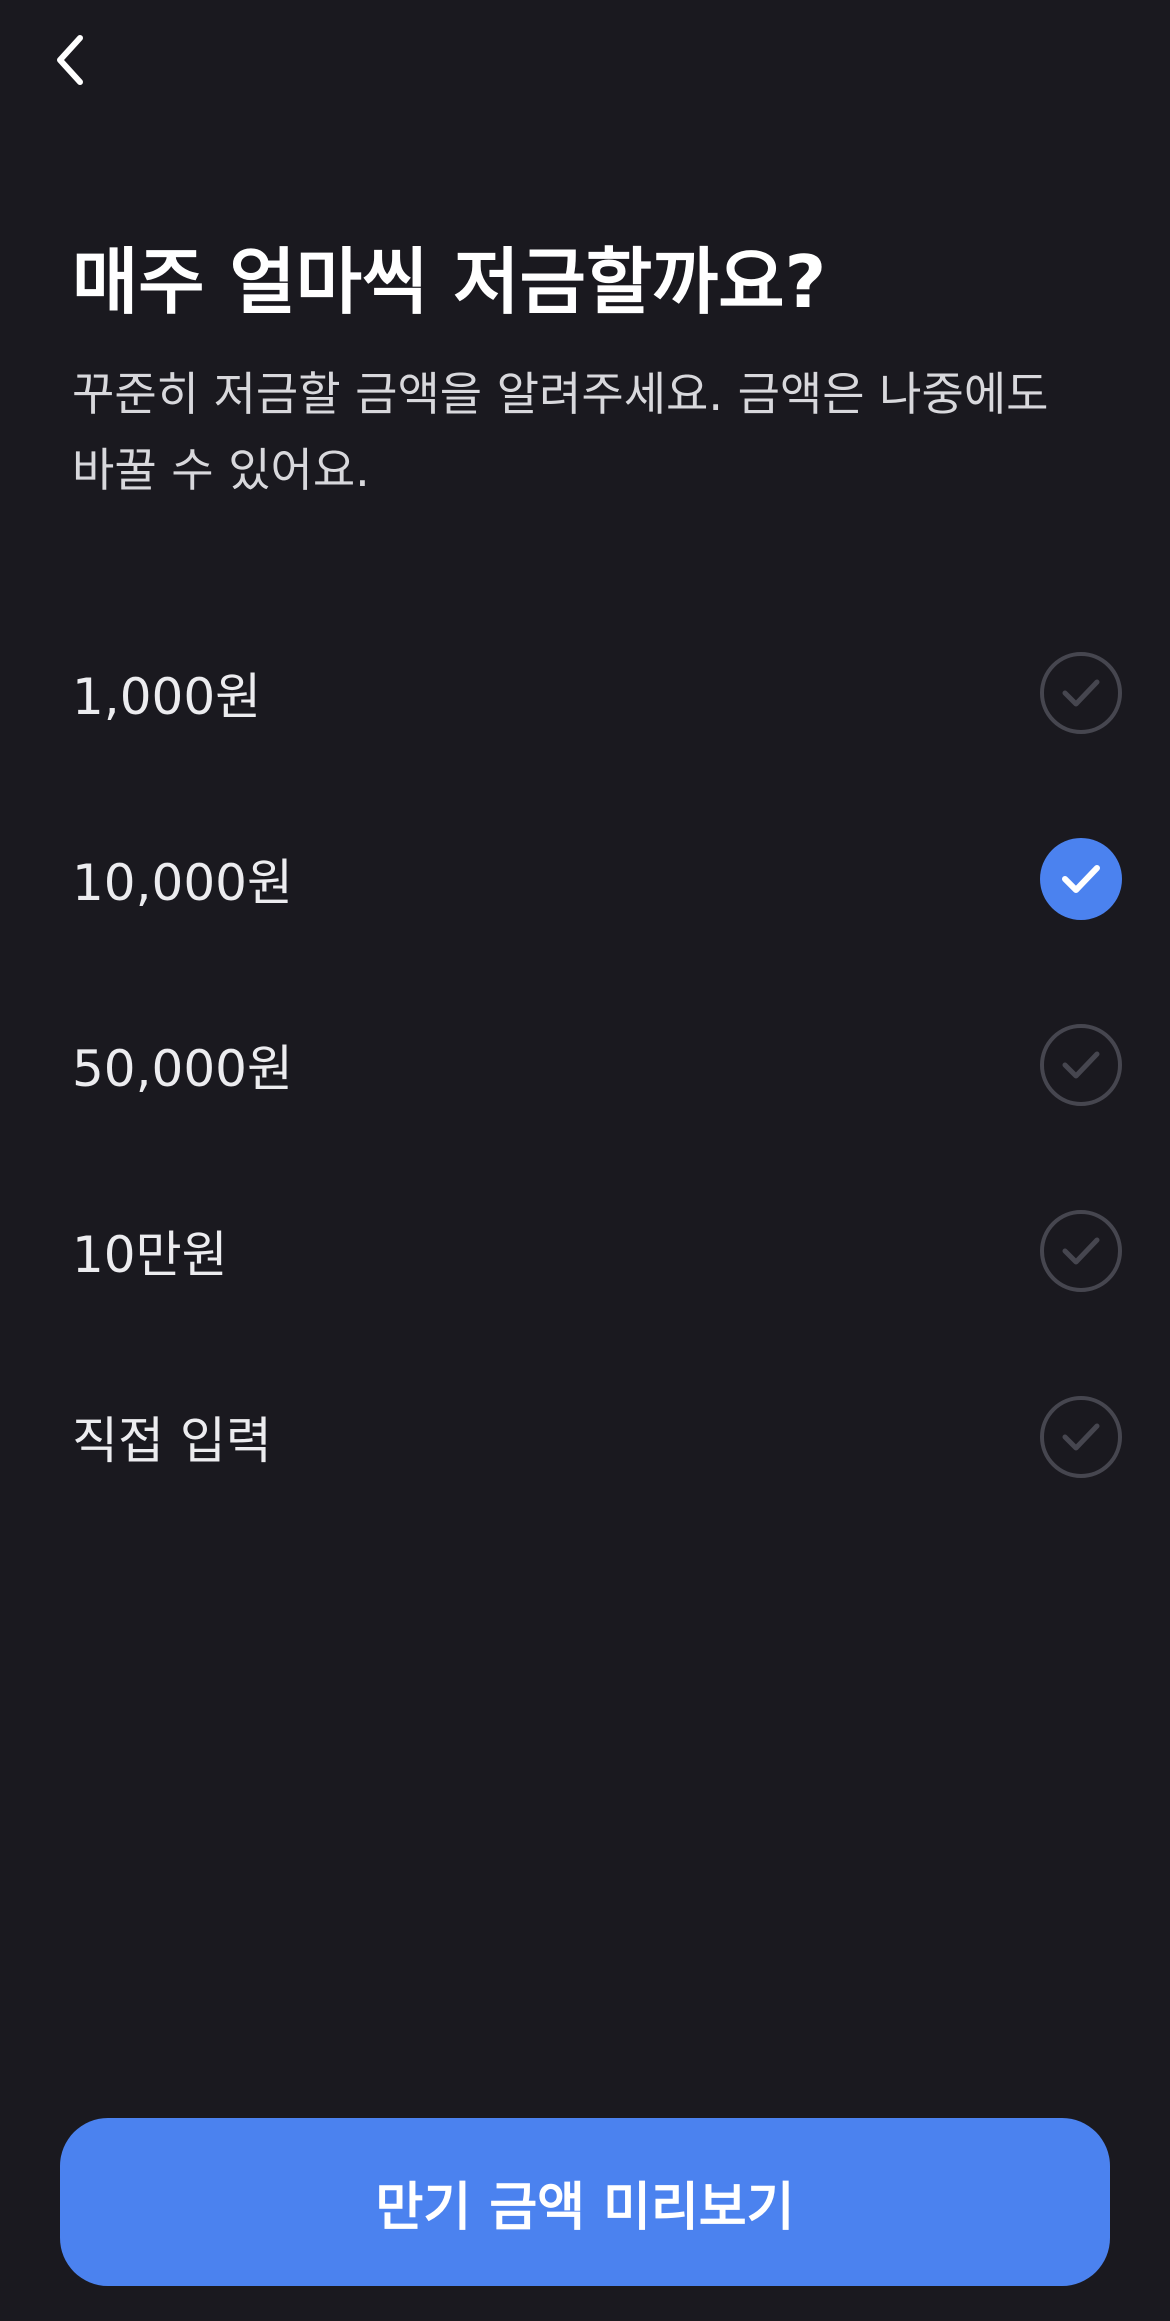 This screenshot has width=1170, height=2321. I want to click on option-label: 1,000원, so click(167, 697).